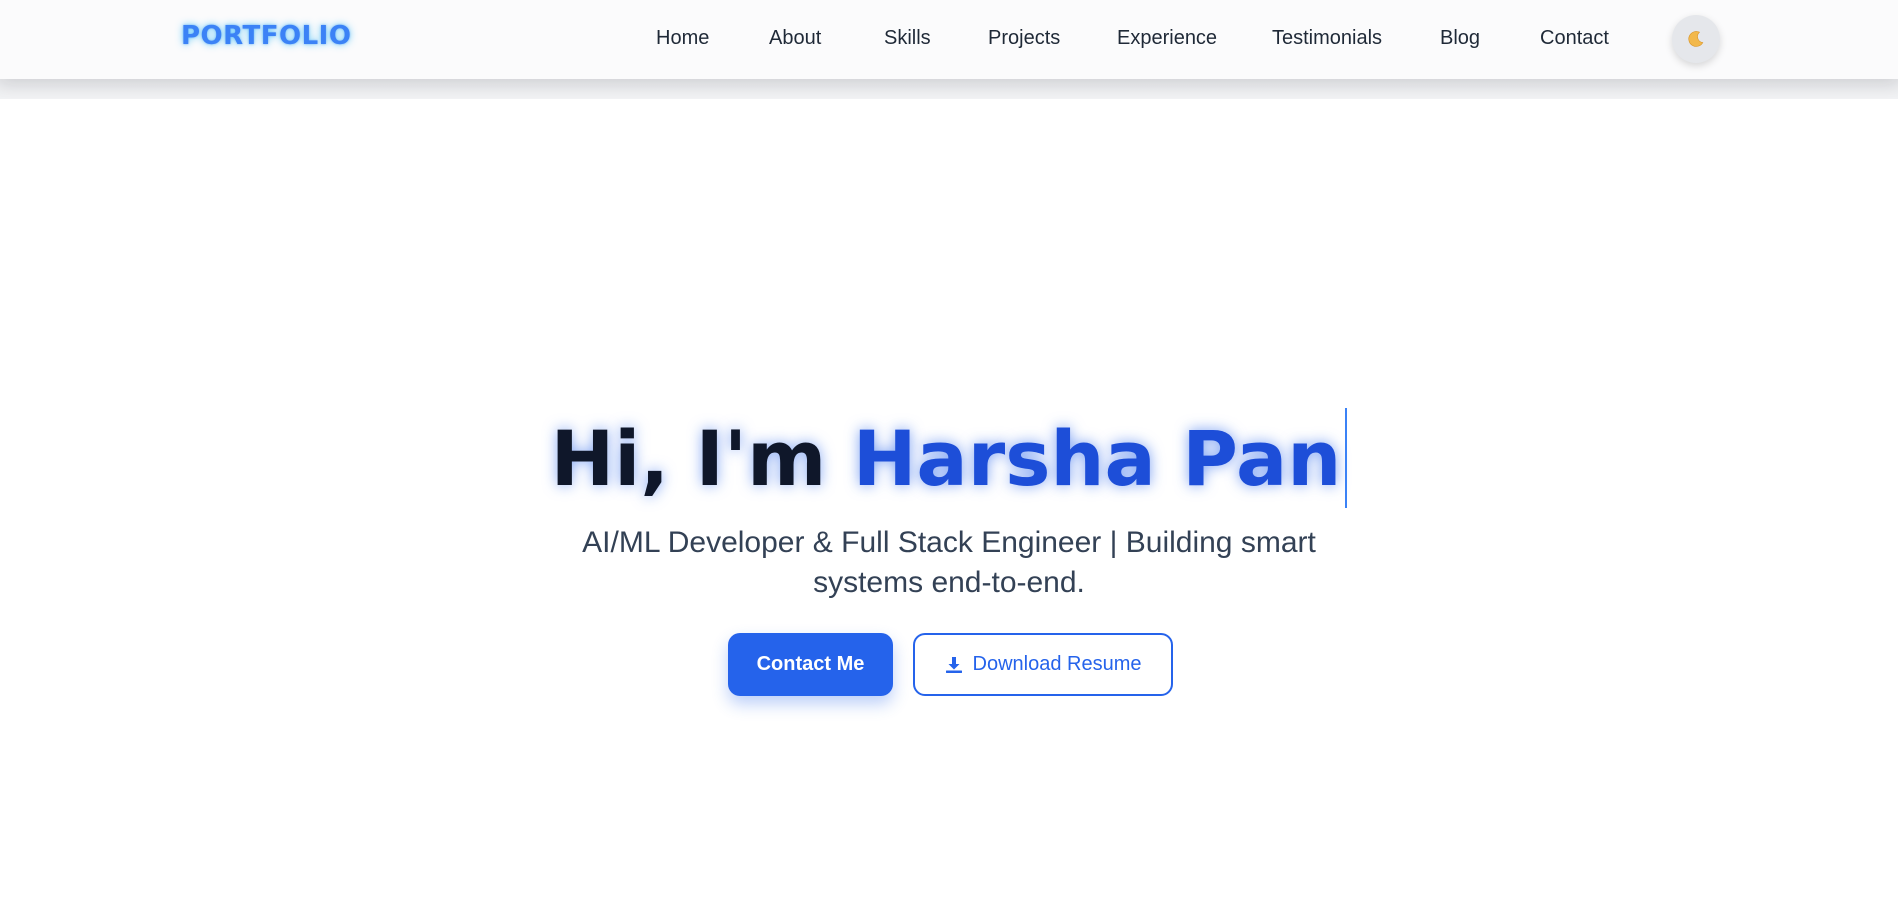  Describe the element at coordinates (1346, 458) in the screenshot. I see `typing-caret` at that location.